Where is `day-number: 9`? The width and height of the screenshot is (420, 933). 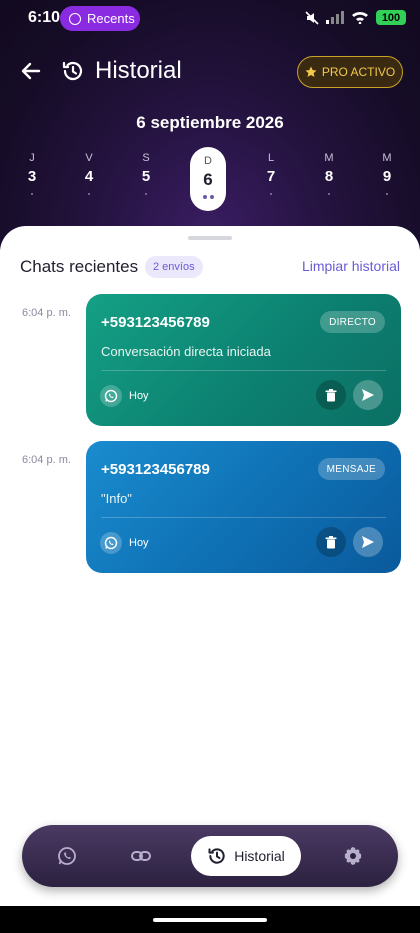
day-number: 9 is located at coordinates (387, 176).